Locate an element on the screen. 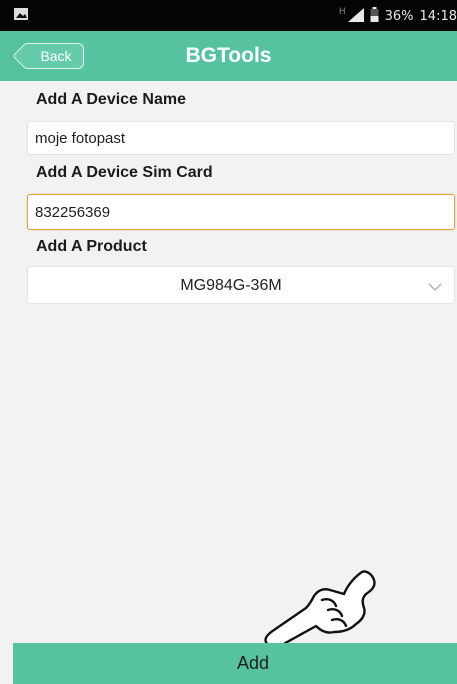 The image size is (457, 684). chevron-down-icon is located at coordinates (435, 288).